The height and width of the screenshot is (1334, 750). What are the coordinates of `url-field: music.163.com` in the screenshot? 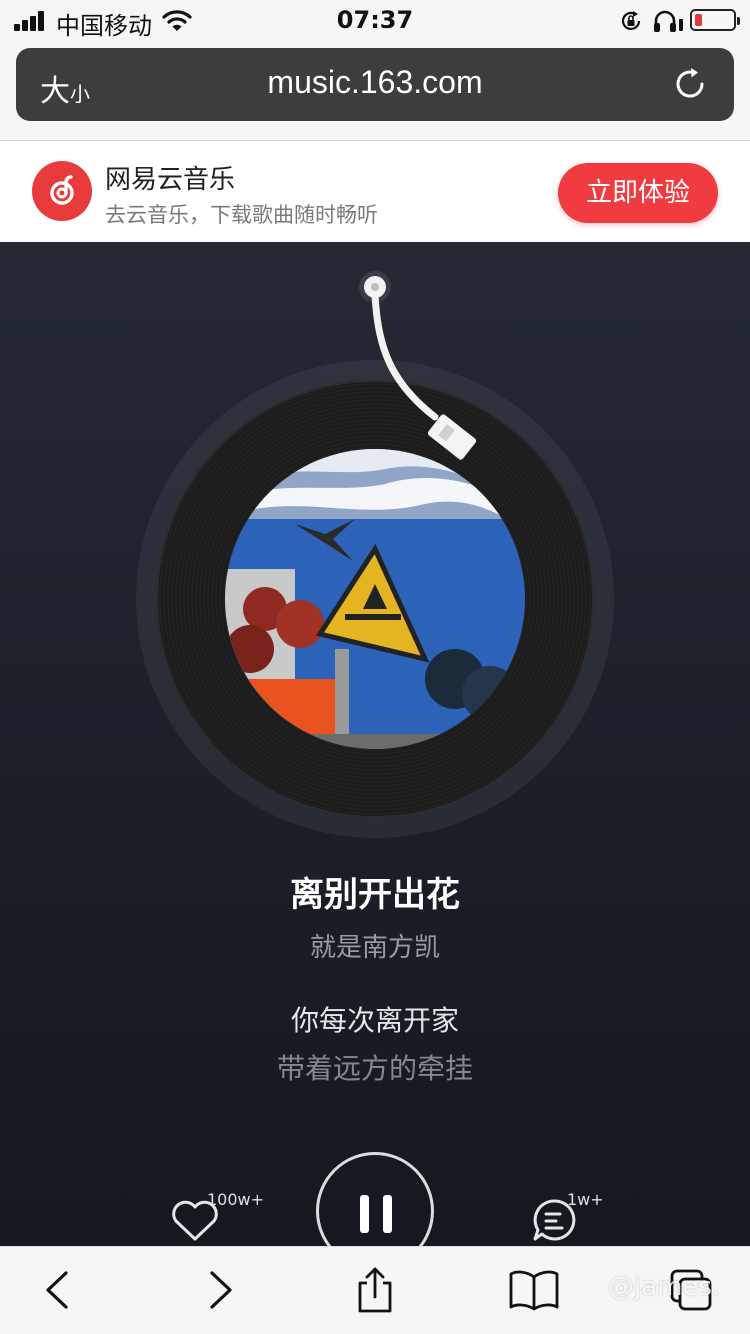 It's located at (375, 82).